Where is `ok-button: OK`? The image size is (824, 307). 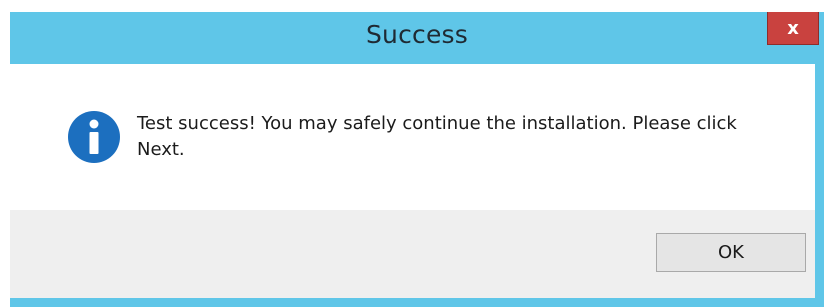
ok-button: OK is located at coordinates (731, 252).